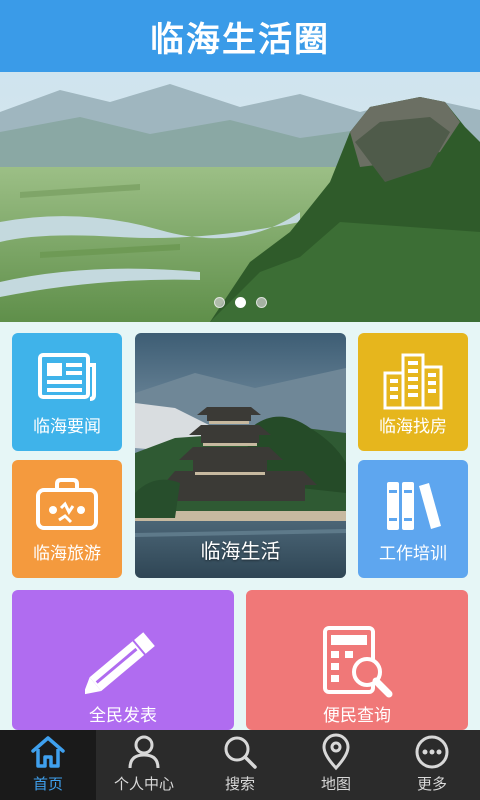 The image size is (480, 800). I want to click on nav-item-profile: 个人中心, so click(144, 765).